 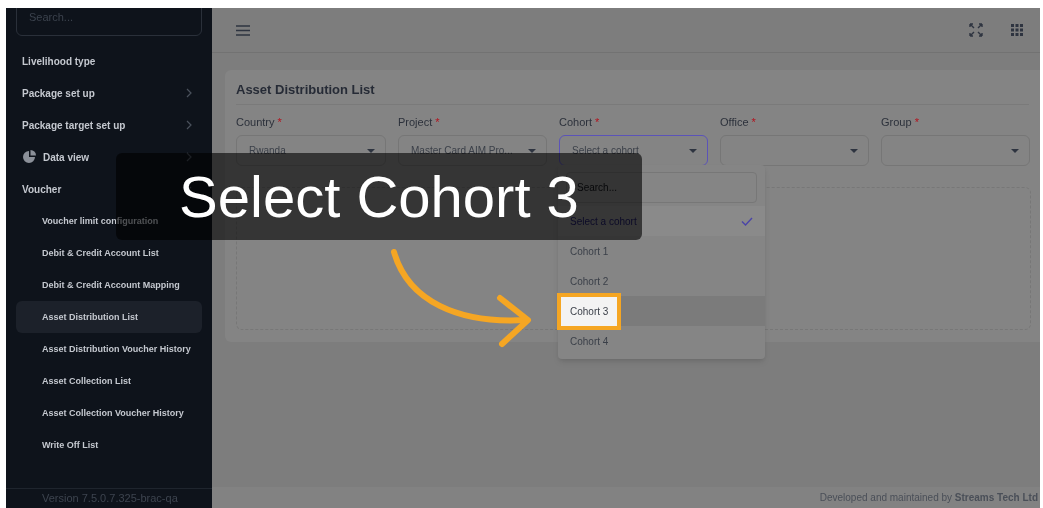 I want to click on page-title: Asset Distribution List, so click(x=306, y=89).